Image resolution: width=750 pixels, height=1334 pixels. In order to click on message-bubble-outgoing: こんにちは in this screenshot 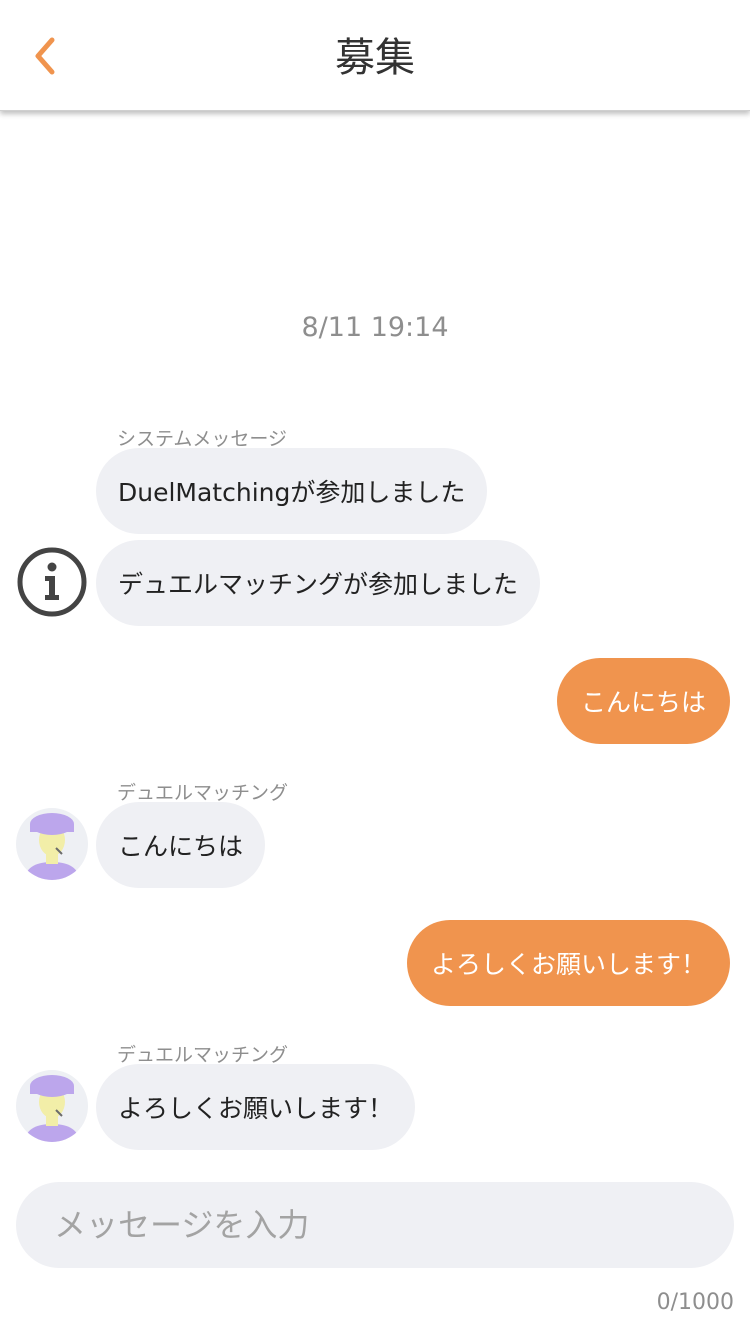, I will do `click(643, 701)`.